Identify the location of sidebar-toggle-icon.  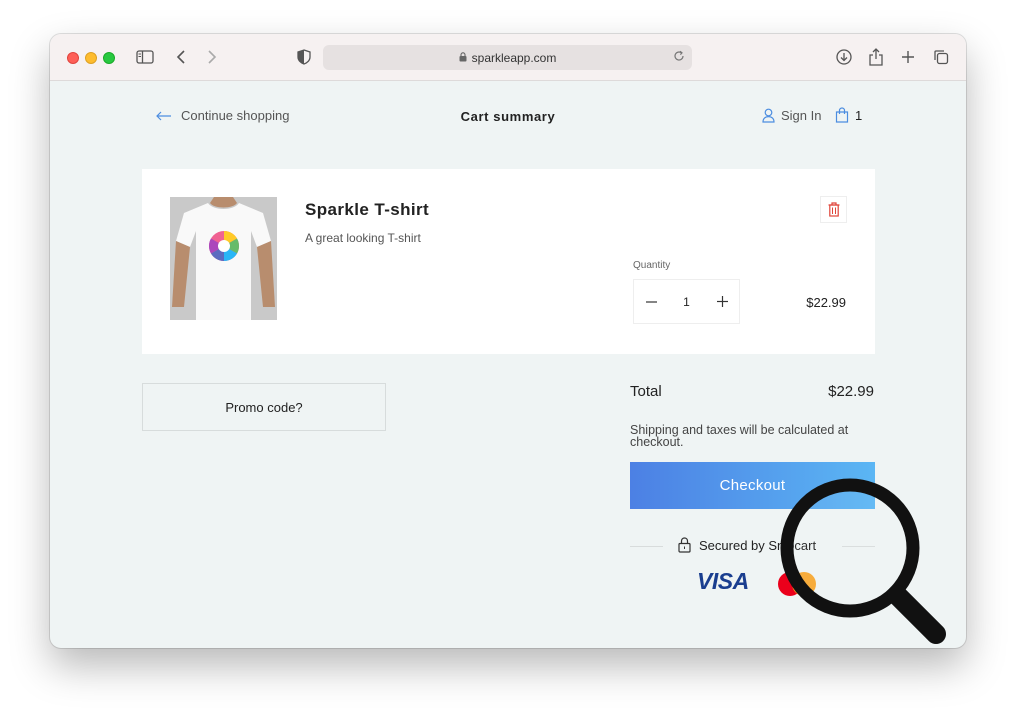
(145, 57).